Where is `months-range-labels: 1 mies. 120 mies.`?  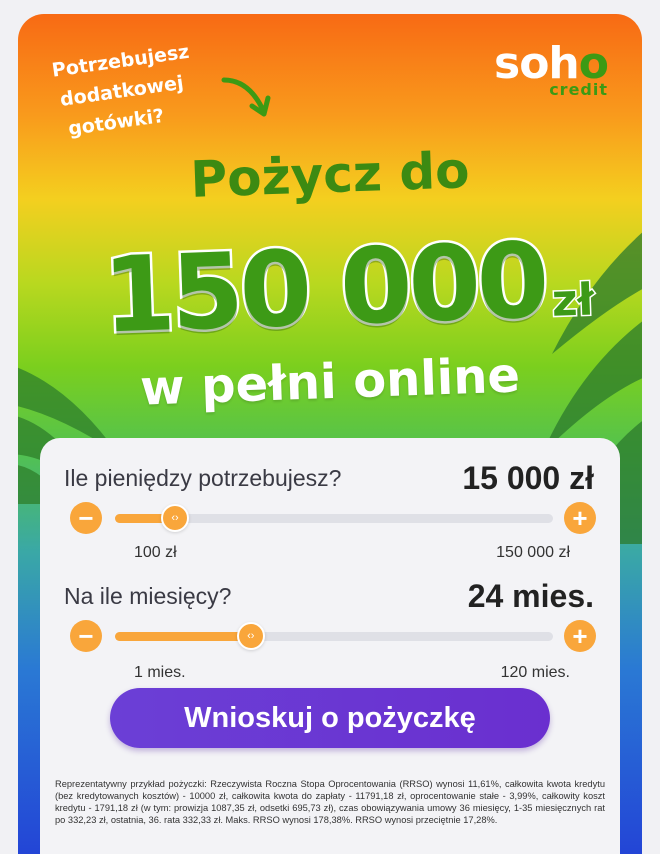
months-range-labels: 1 mies. 120 mies. is located at coordinates (352, 673).